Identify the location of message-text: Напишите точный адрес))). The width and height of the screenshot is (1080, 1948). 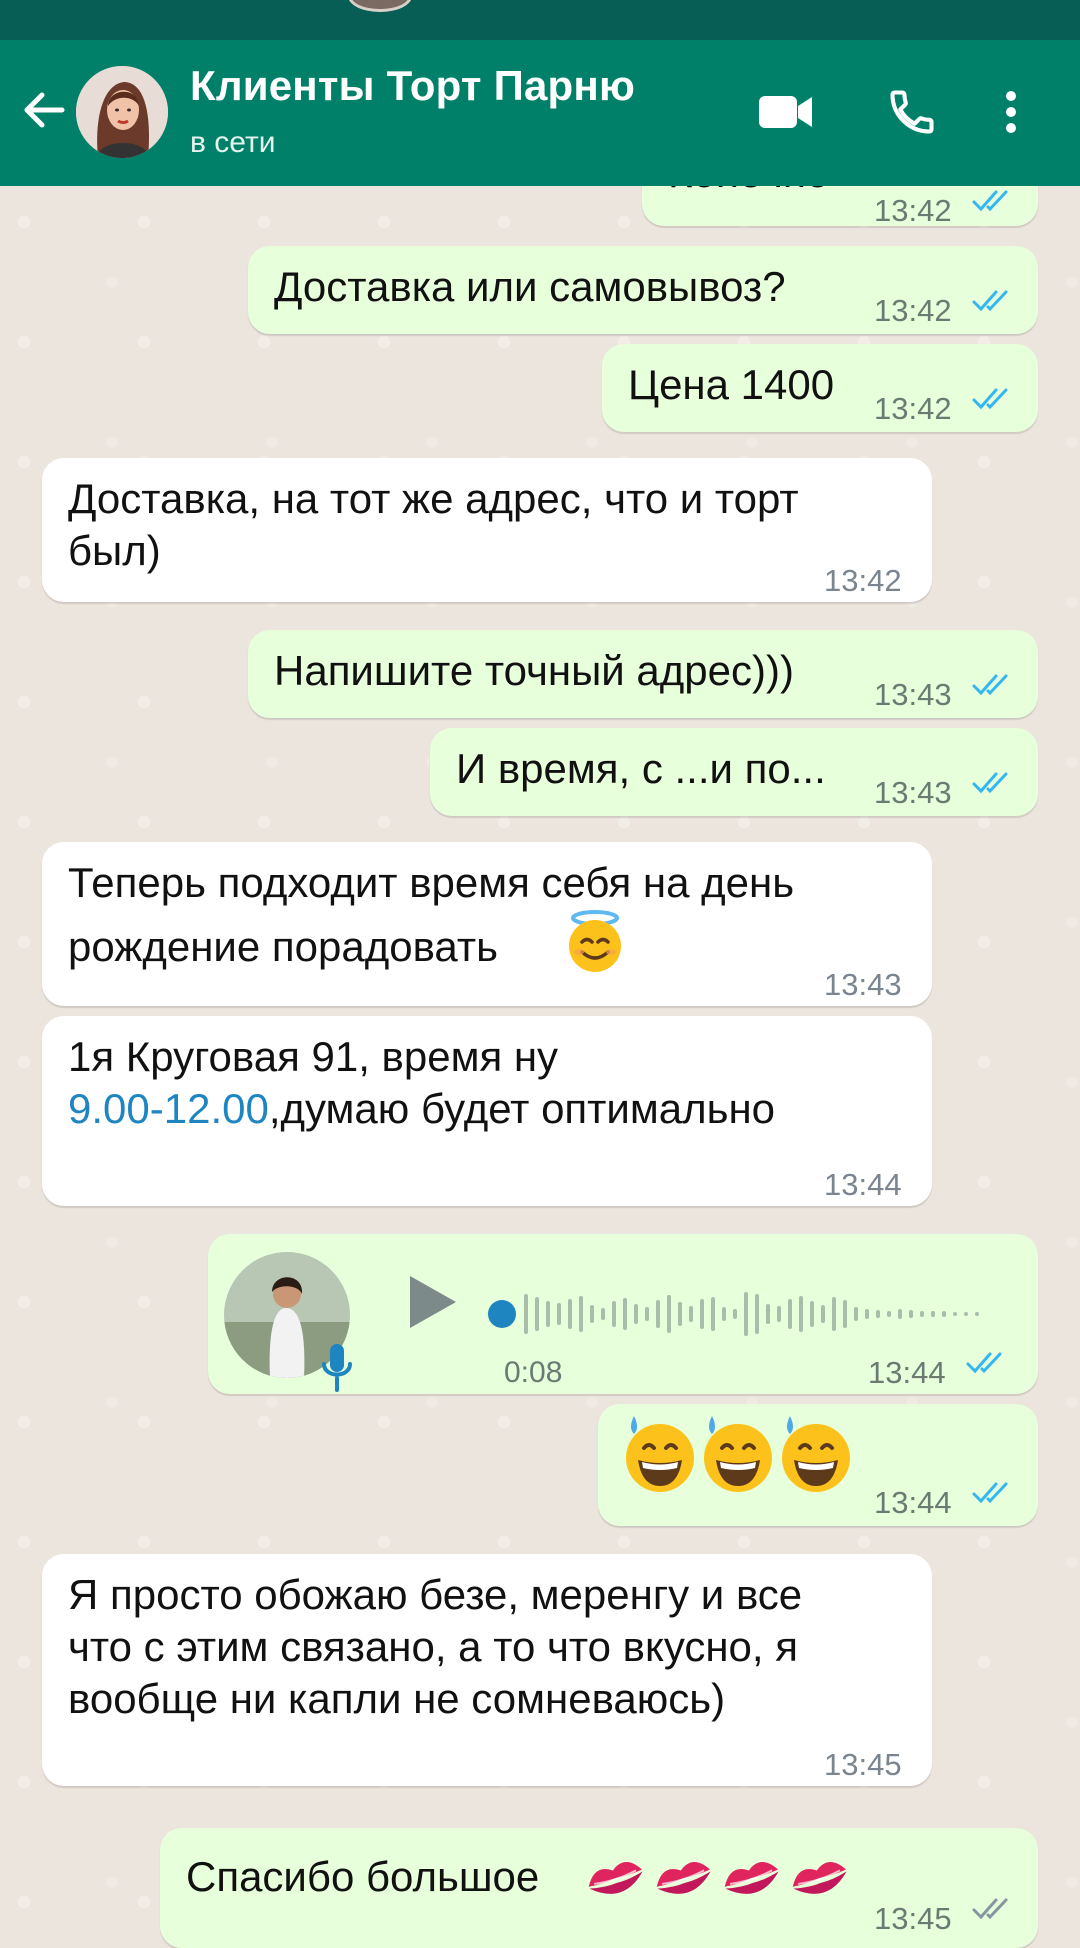
(534, 670).